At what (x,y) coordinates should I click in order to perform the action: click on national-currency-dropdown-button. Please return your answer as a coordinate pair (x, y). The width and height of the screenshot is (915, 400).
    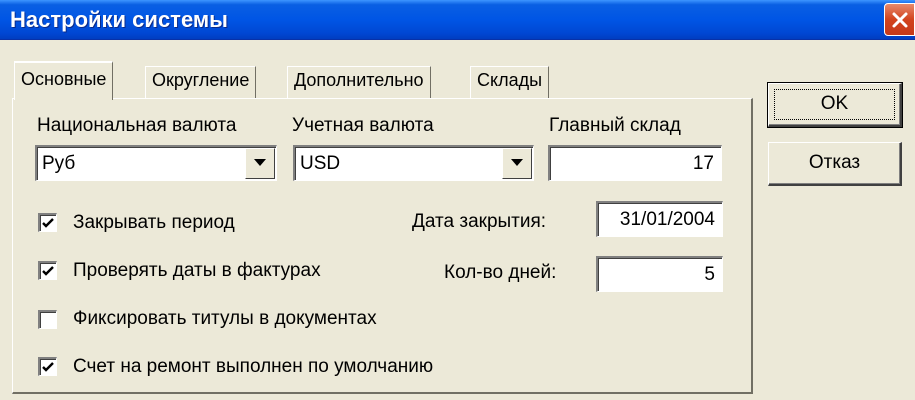
    Looking at the image, I should click on (260, 163).